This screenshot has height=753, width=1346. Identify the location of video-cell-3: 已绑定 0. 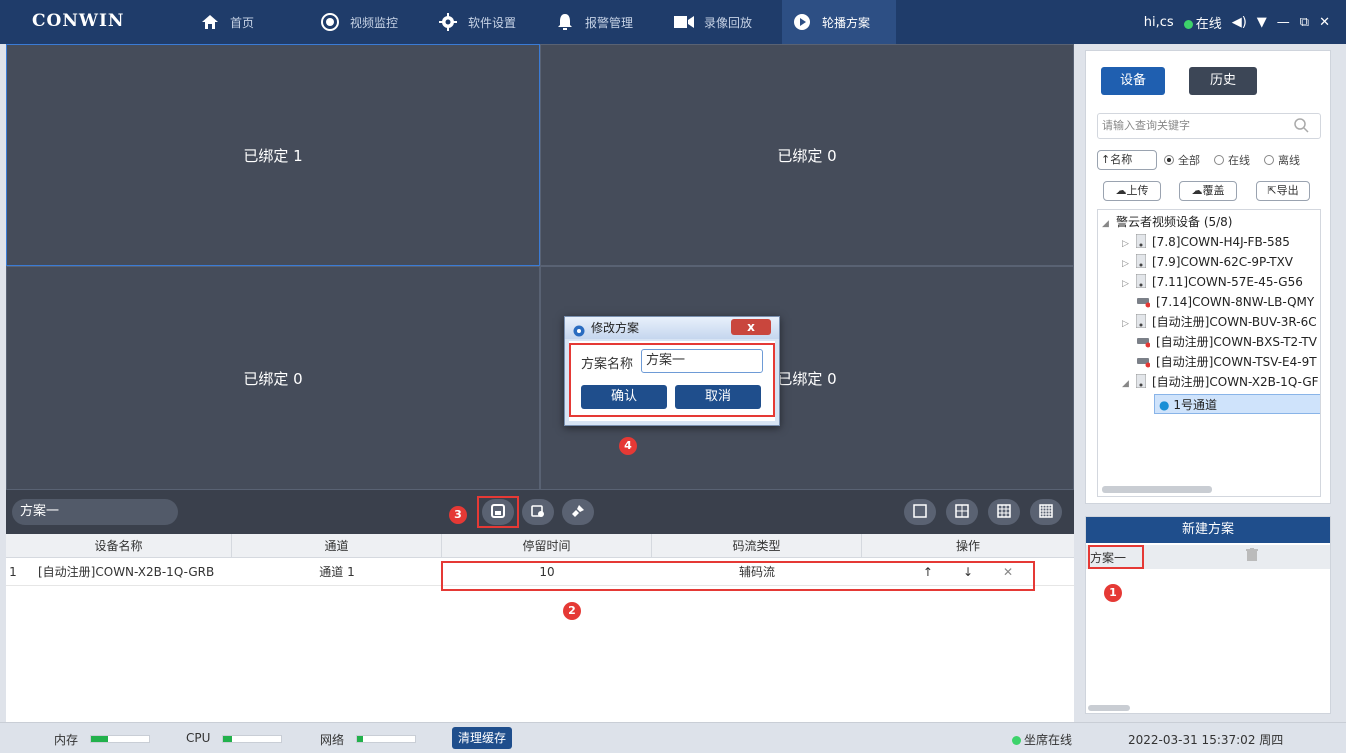
(273, 378).